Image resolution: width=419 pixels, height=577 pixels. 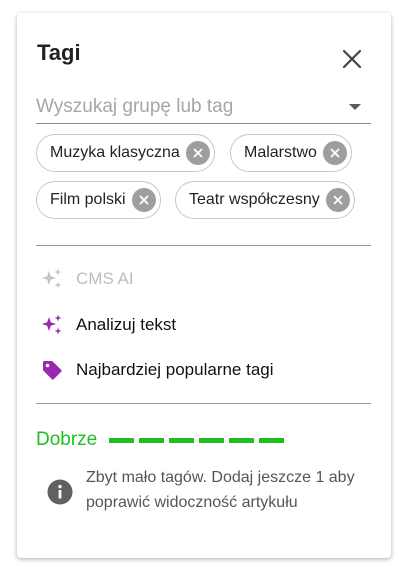 I want to click on panel-title: Tagi, so click(x=59, y=52).